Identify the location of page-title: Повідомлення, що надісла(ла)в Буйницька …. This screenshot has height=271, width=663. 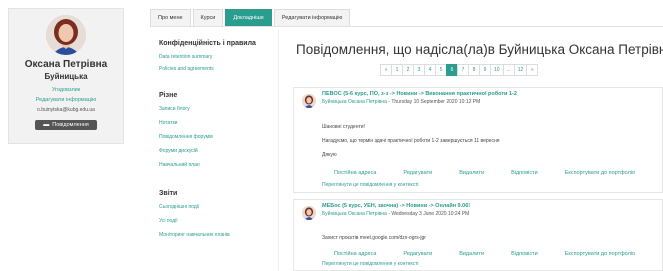
(479, 49).